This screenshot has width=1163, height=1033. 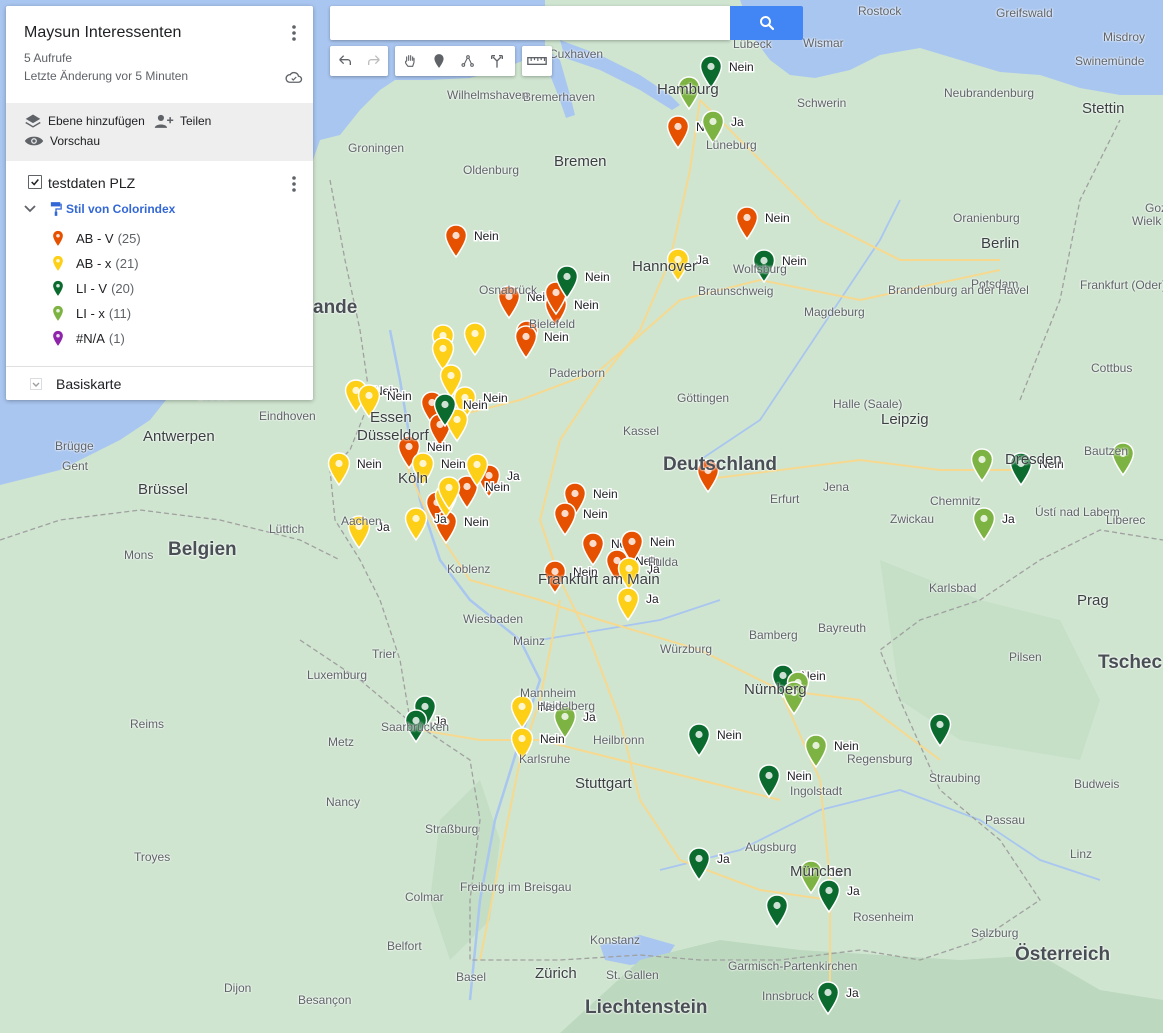 I want to click on city-label: Koblenz, so click(x=469, y=569).